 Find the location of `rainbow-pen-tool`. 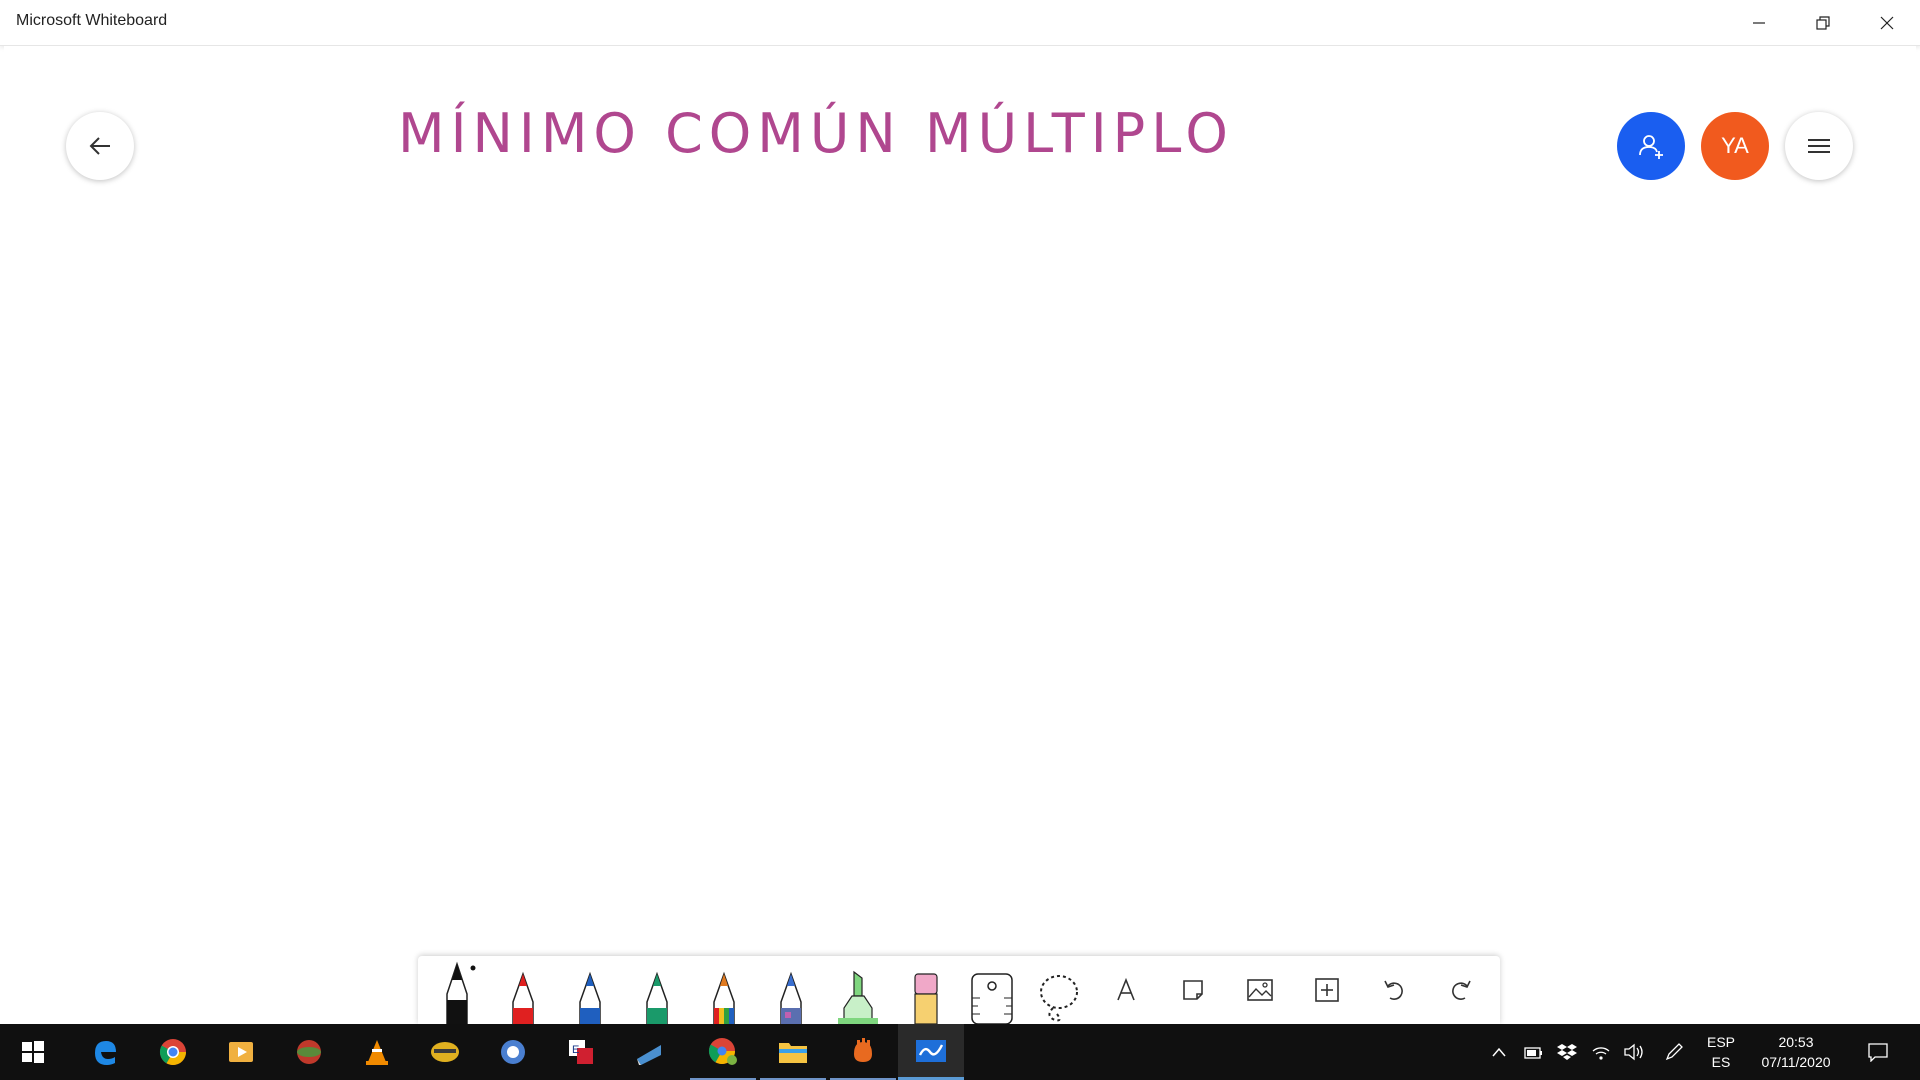

rainbow-pen-tool is located at coordinates (724, 990).